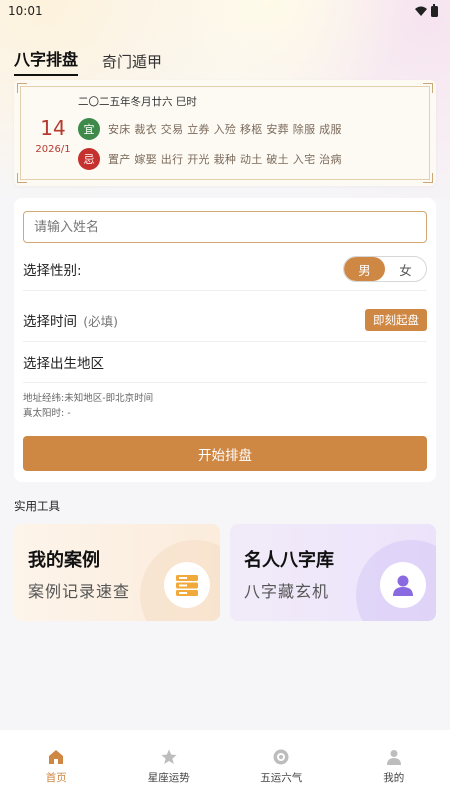 The width and height of the screenshot is (450, 800). What do you see at coordinates (47, 413) in the screenshot?
I see `solar-time-note: 真太阳时: -` at bounding box center [47, 413].